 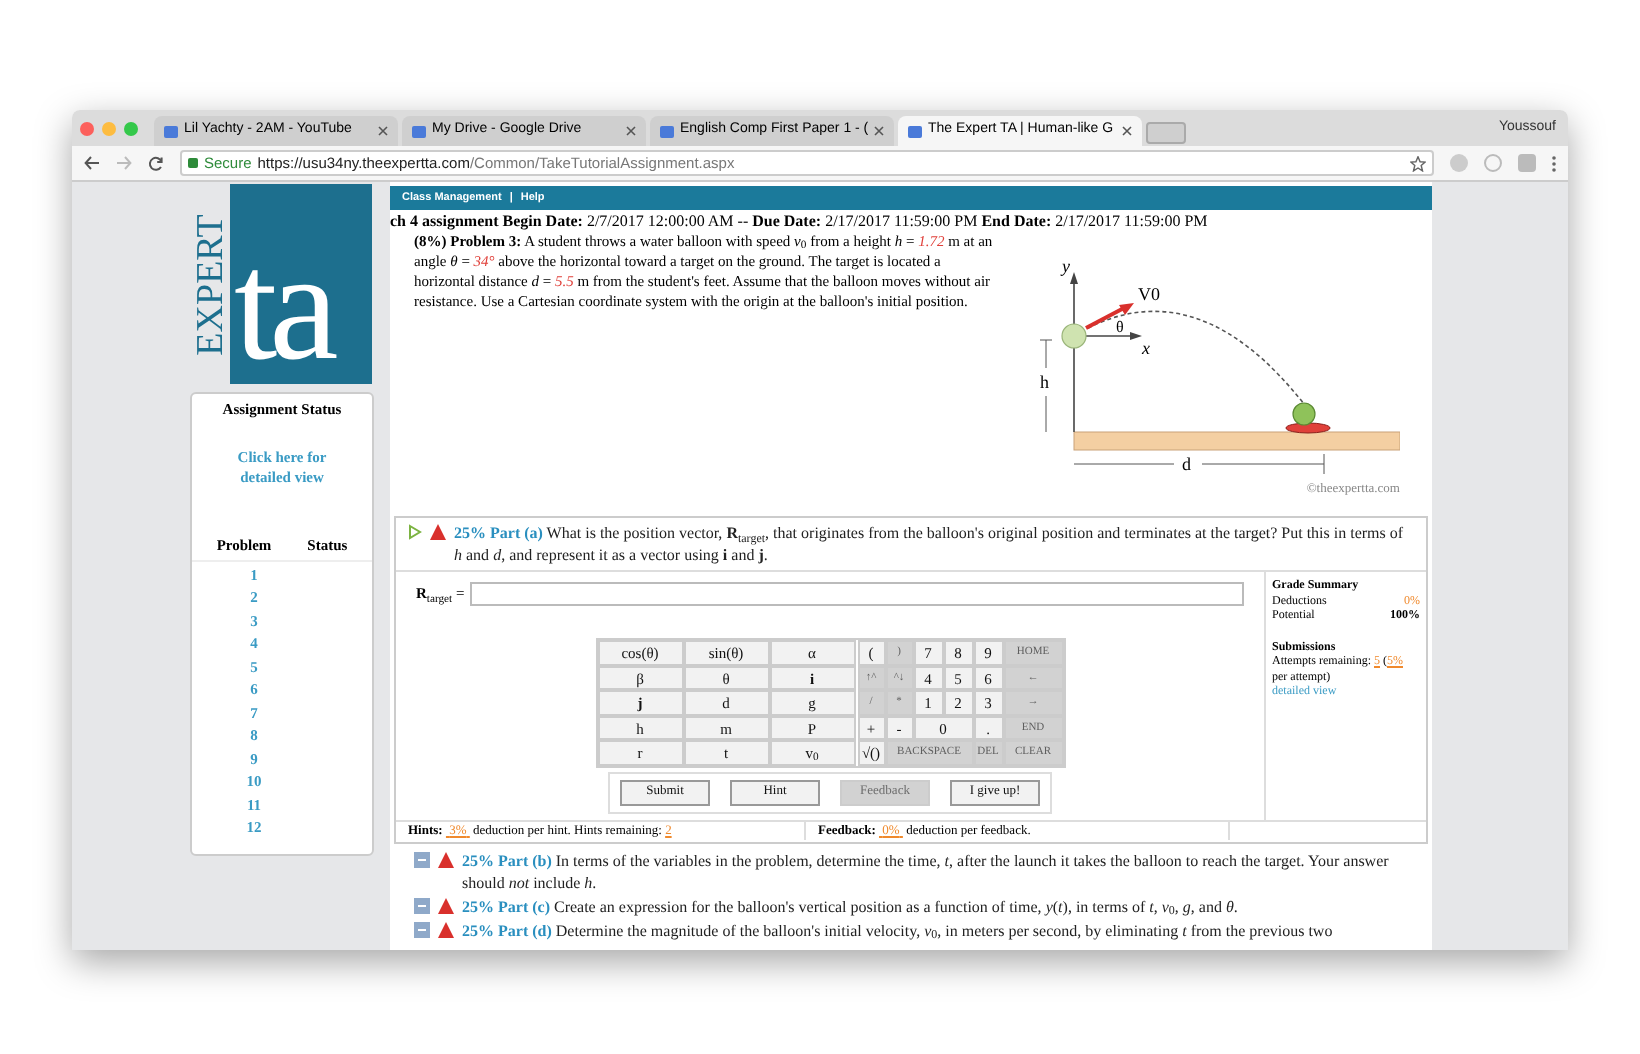 What do you see at coordinates (1109, 316) in the screenshot?
I see `velocity-arrow` at bounding box center [1109, 316].